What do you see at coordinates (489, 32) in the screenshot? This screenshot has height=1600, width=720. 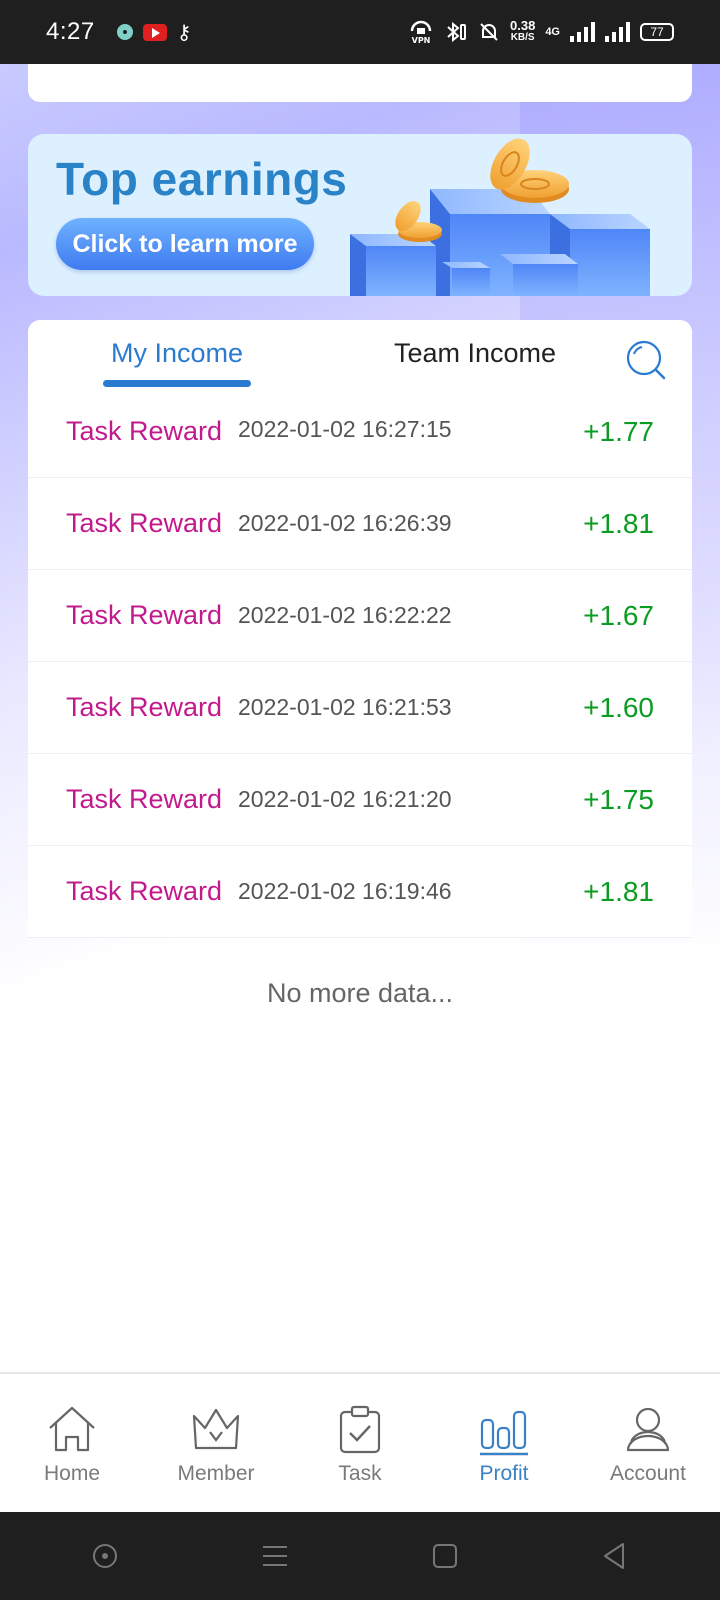 I see `mute-bell-icon` at bounding box center [489, 32].